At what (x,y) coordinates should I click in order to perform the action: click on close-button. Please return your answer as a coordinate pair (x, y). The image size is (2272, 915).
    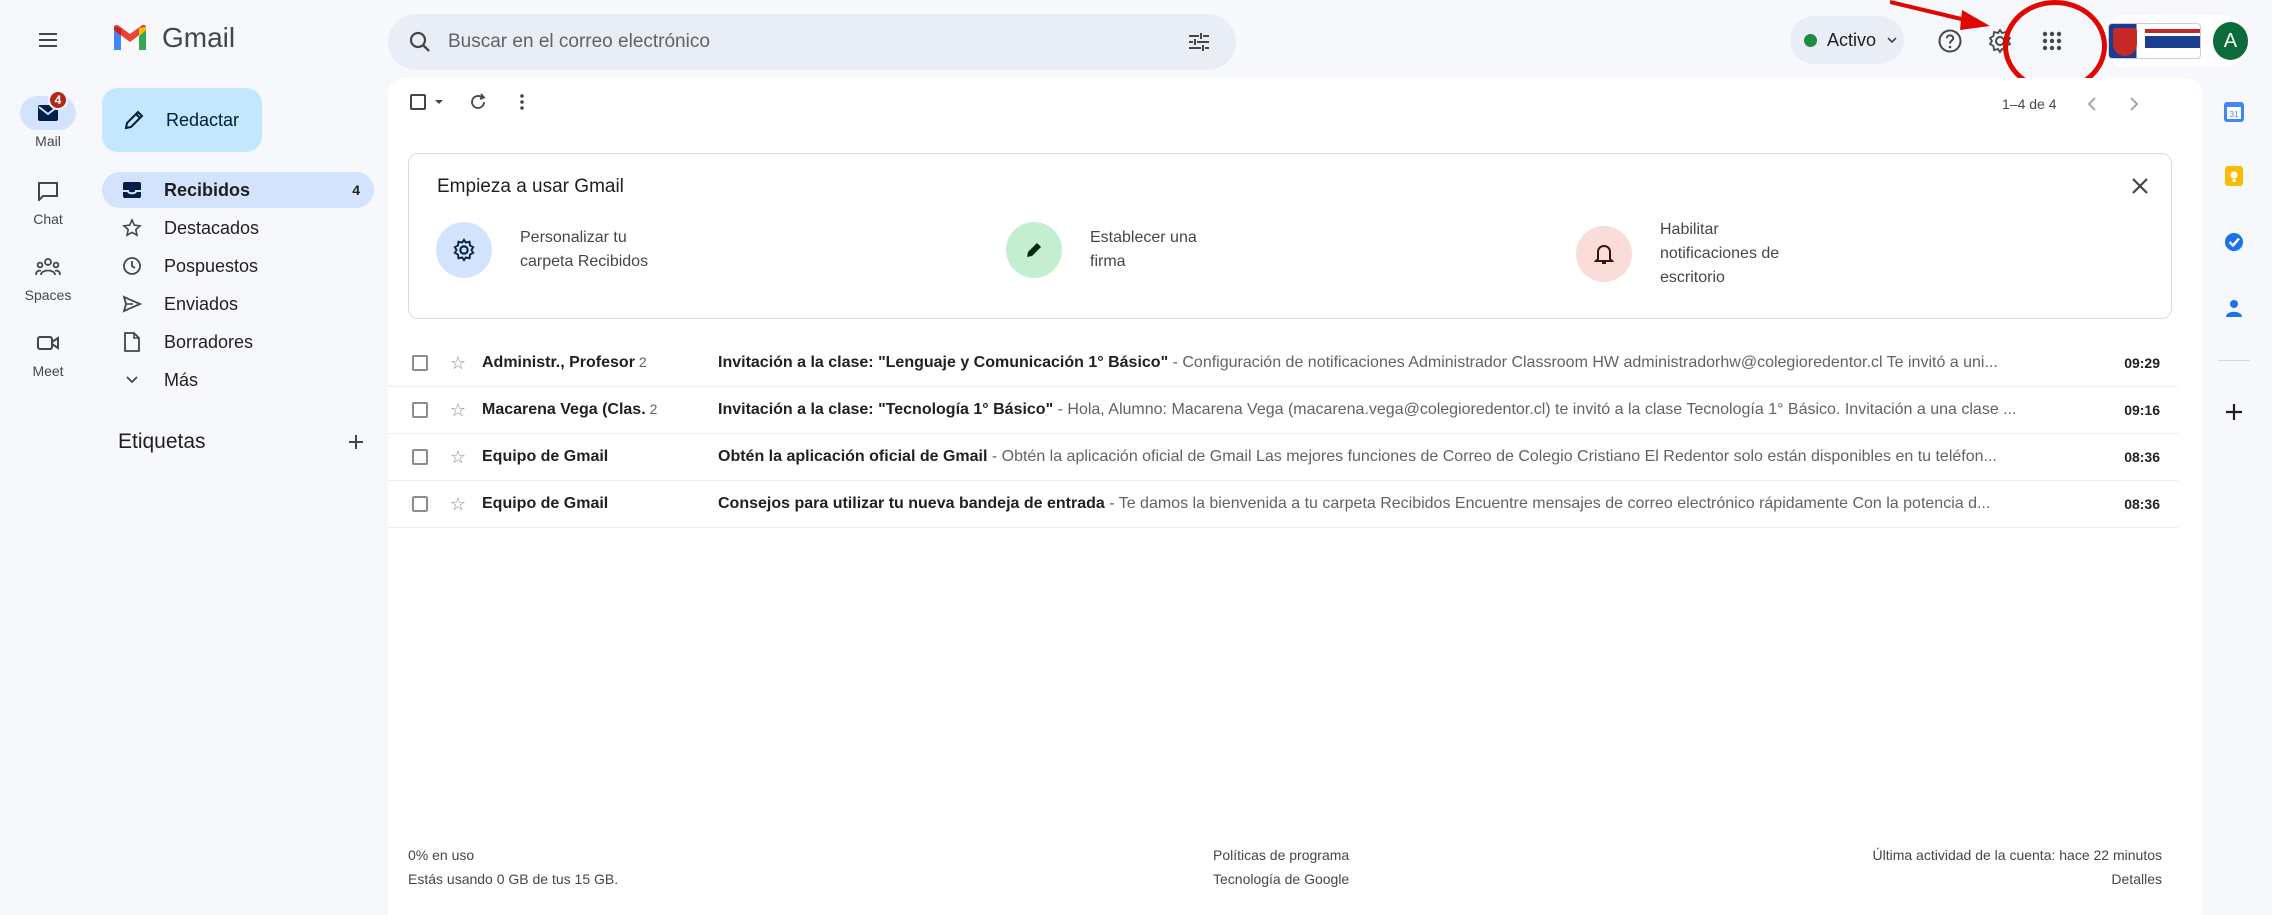
    Looking at the image, I should click on (2140, 186).